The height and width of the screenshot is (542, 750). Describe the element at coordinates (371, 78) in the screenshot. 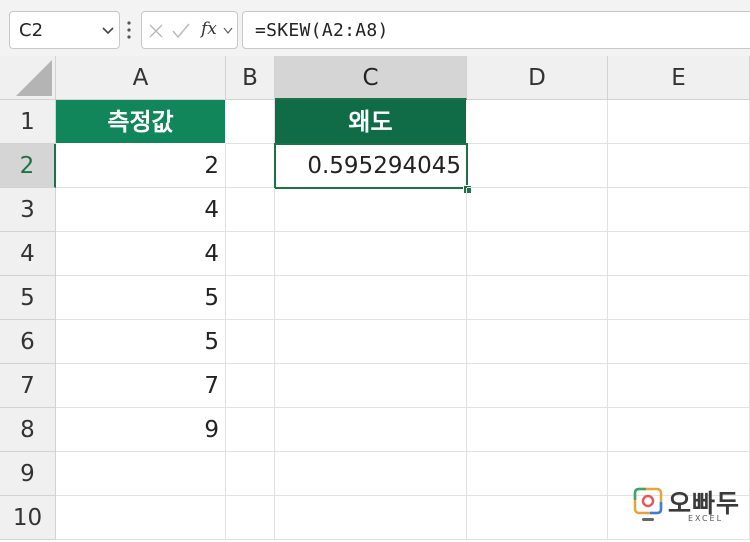

I see `column-header-c: C` at that location.